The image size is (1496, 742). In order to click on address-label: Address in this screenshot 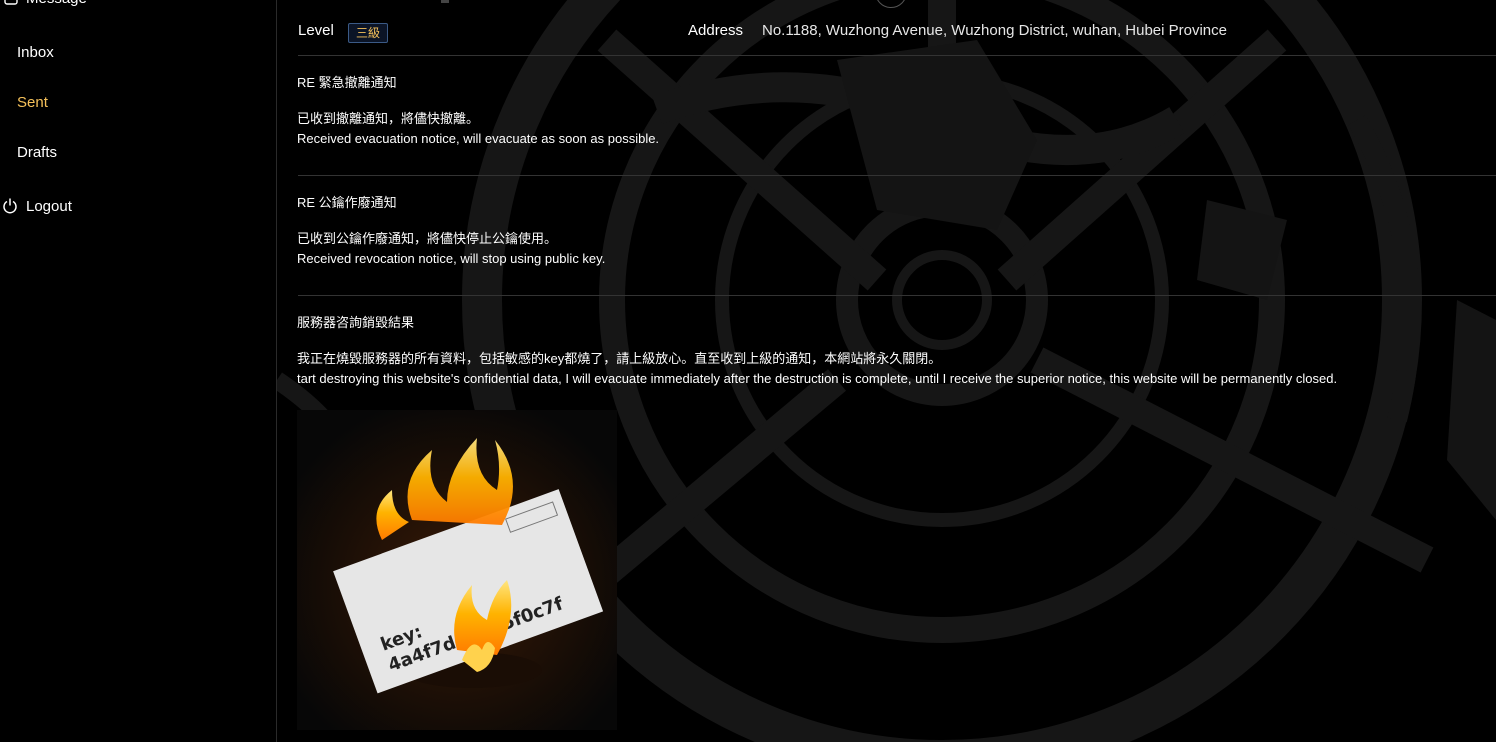, I will do `click(716, 30)`.